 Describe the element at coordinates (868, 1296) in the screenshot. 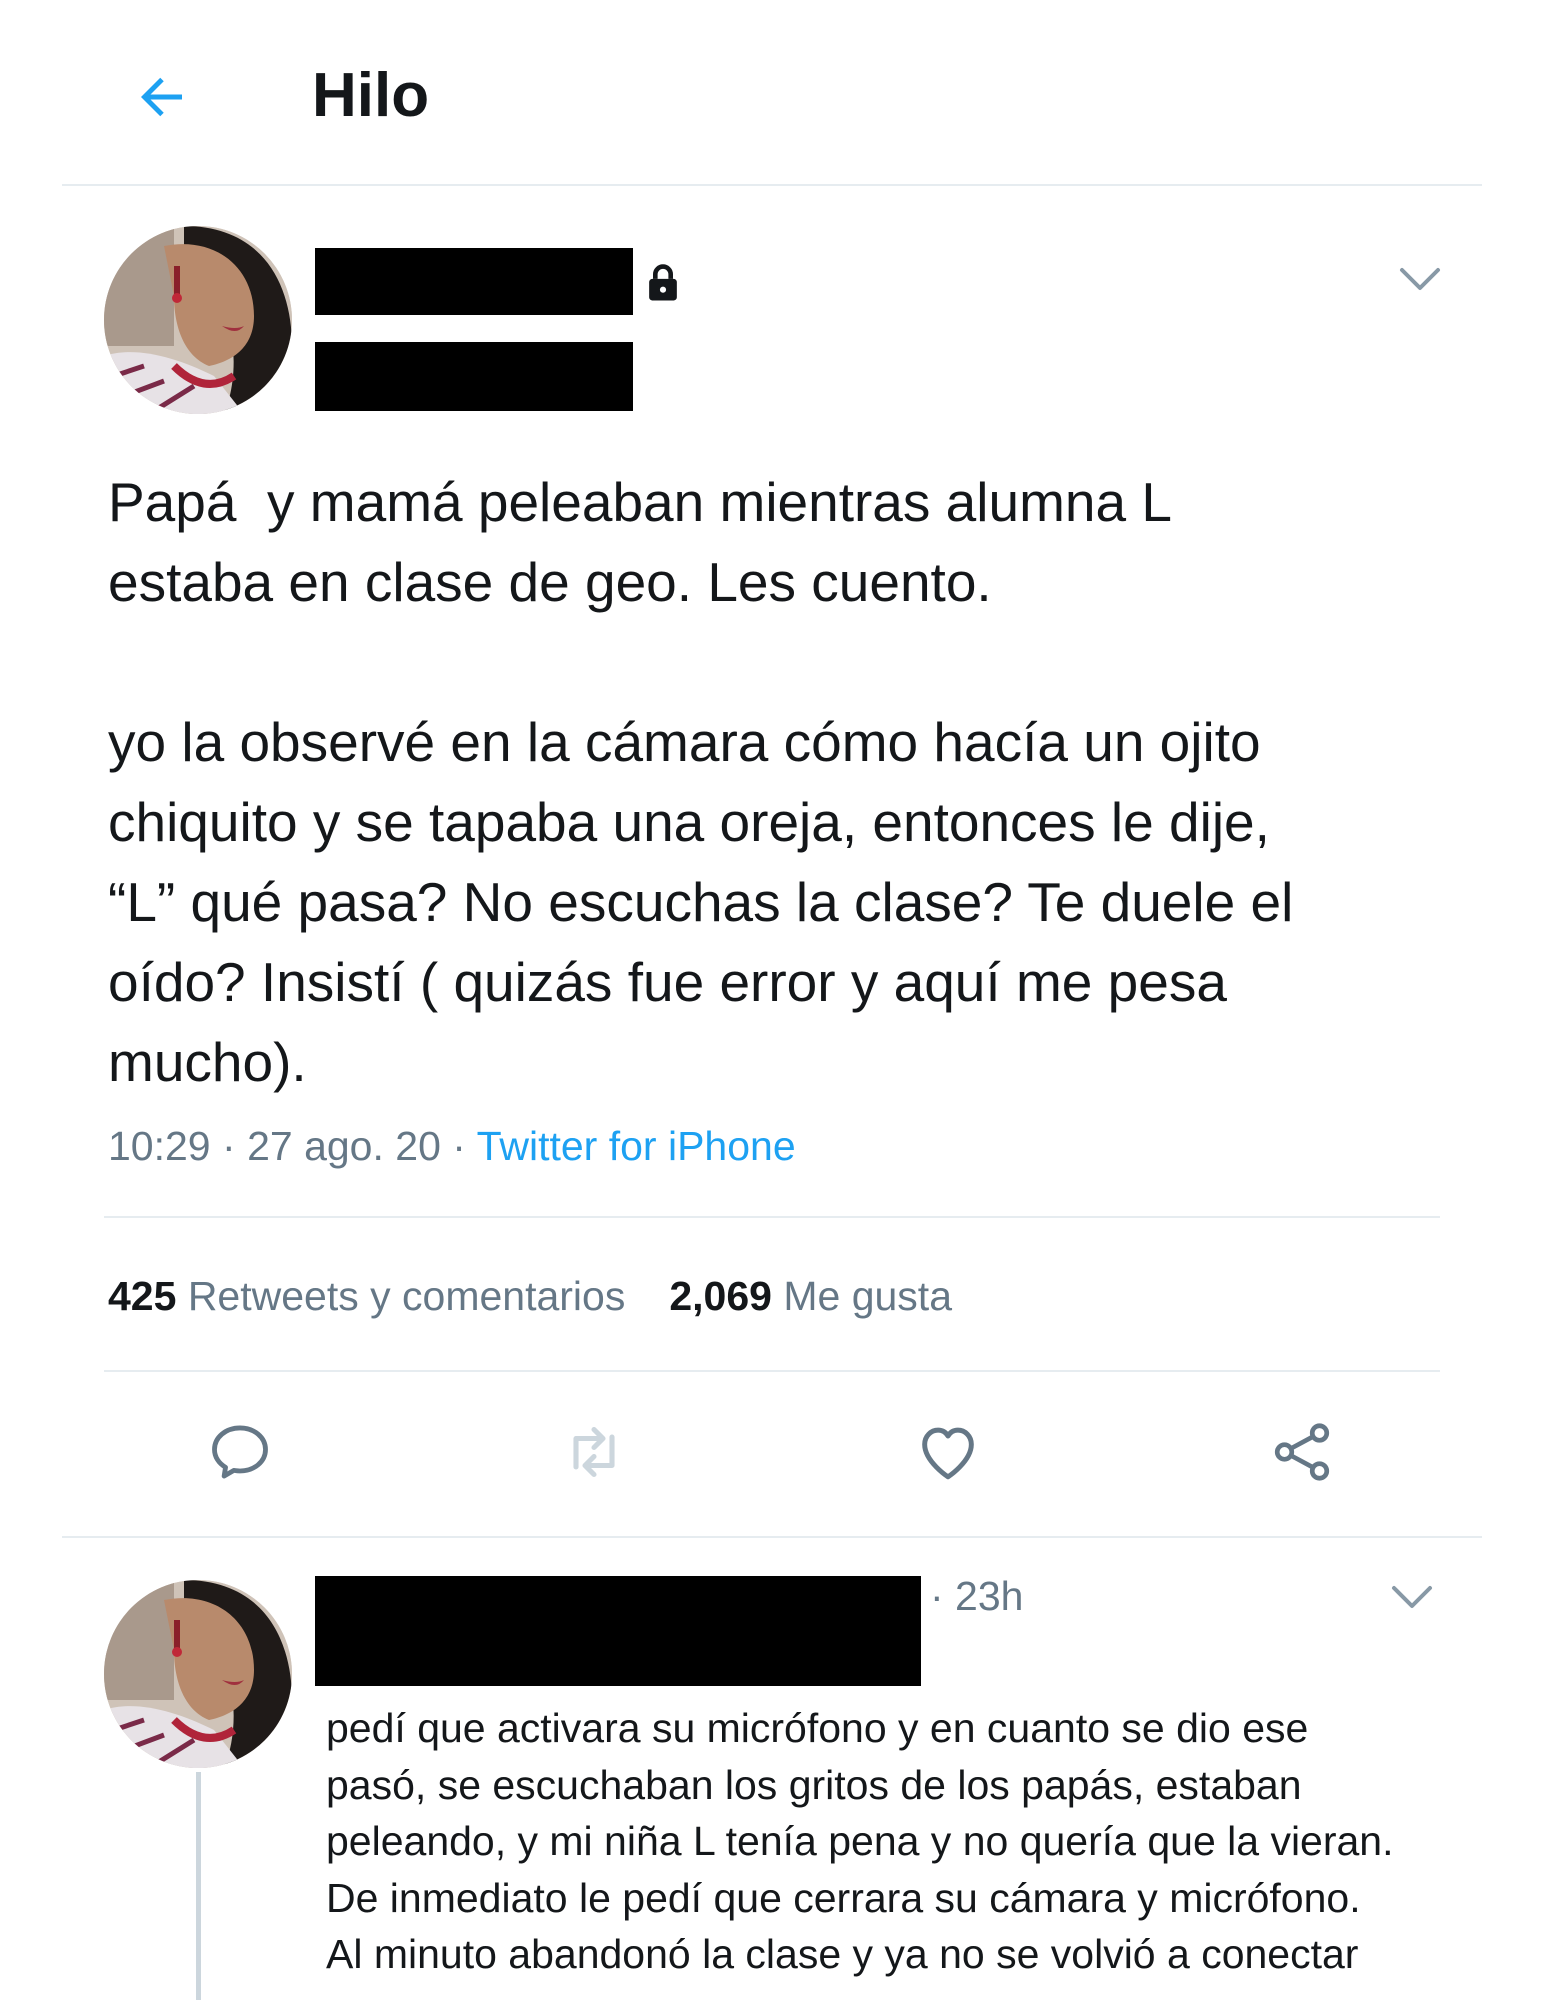

I see `likes-label: Me gusta` at that location.